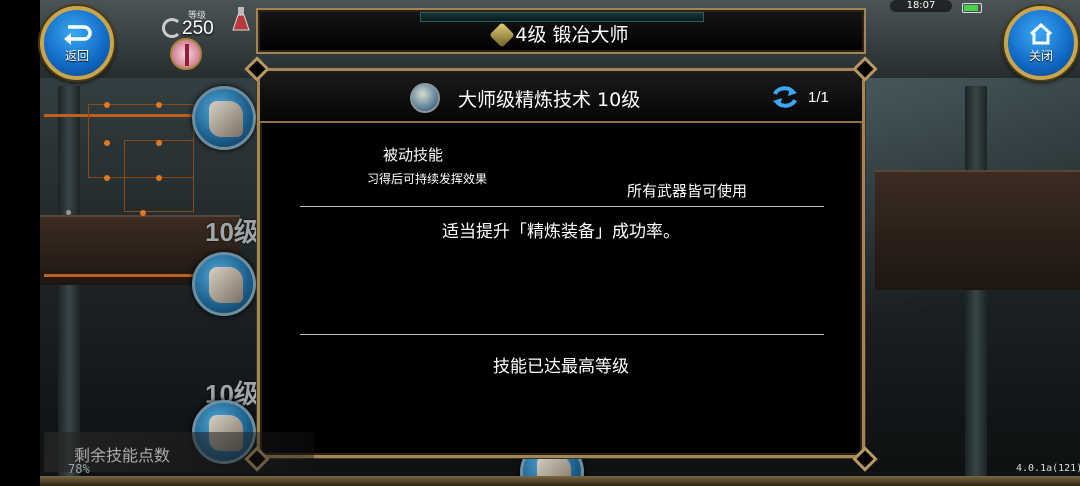  Describe the element at coordinates (69, 286) in the screenshot. I see `pillar-left` at that location.